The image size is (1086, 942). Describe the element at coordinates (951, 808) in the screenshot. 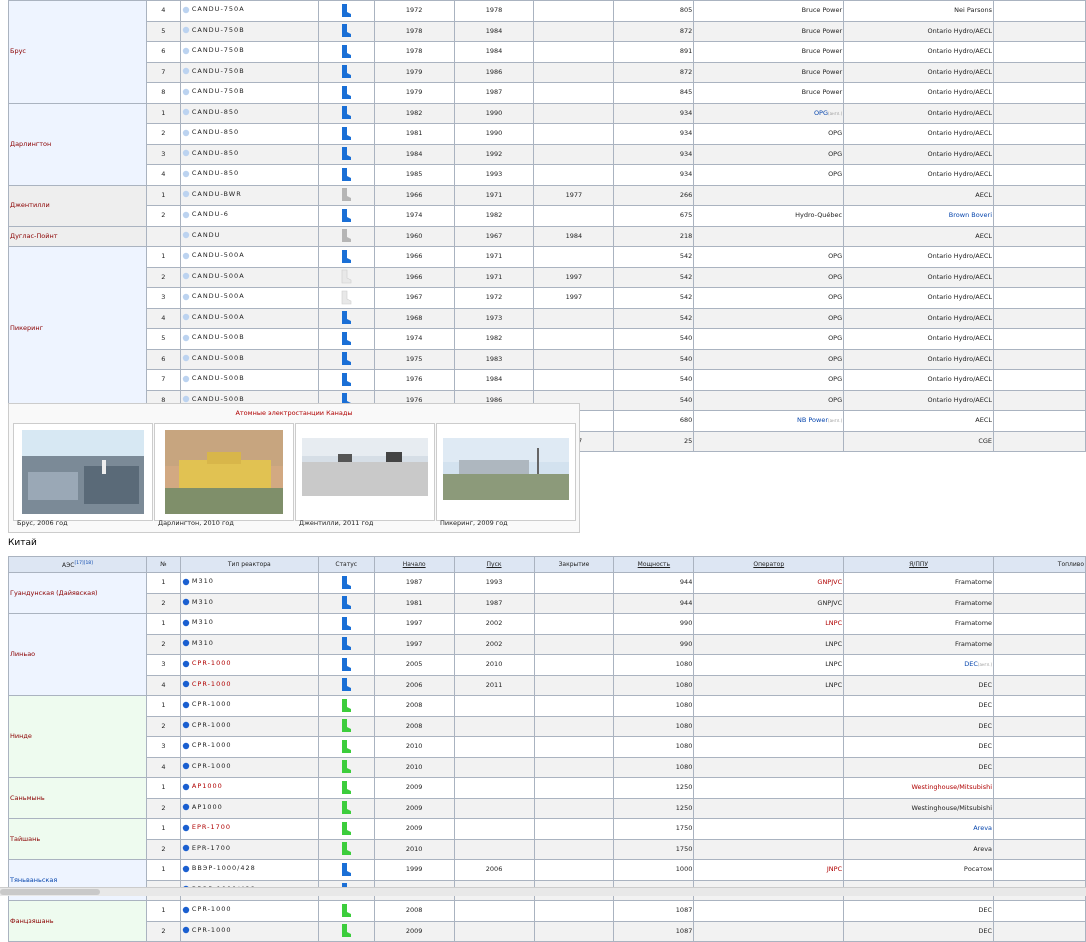

I see `builder-link: Westinghouse/Mitsubishi` at that location.